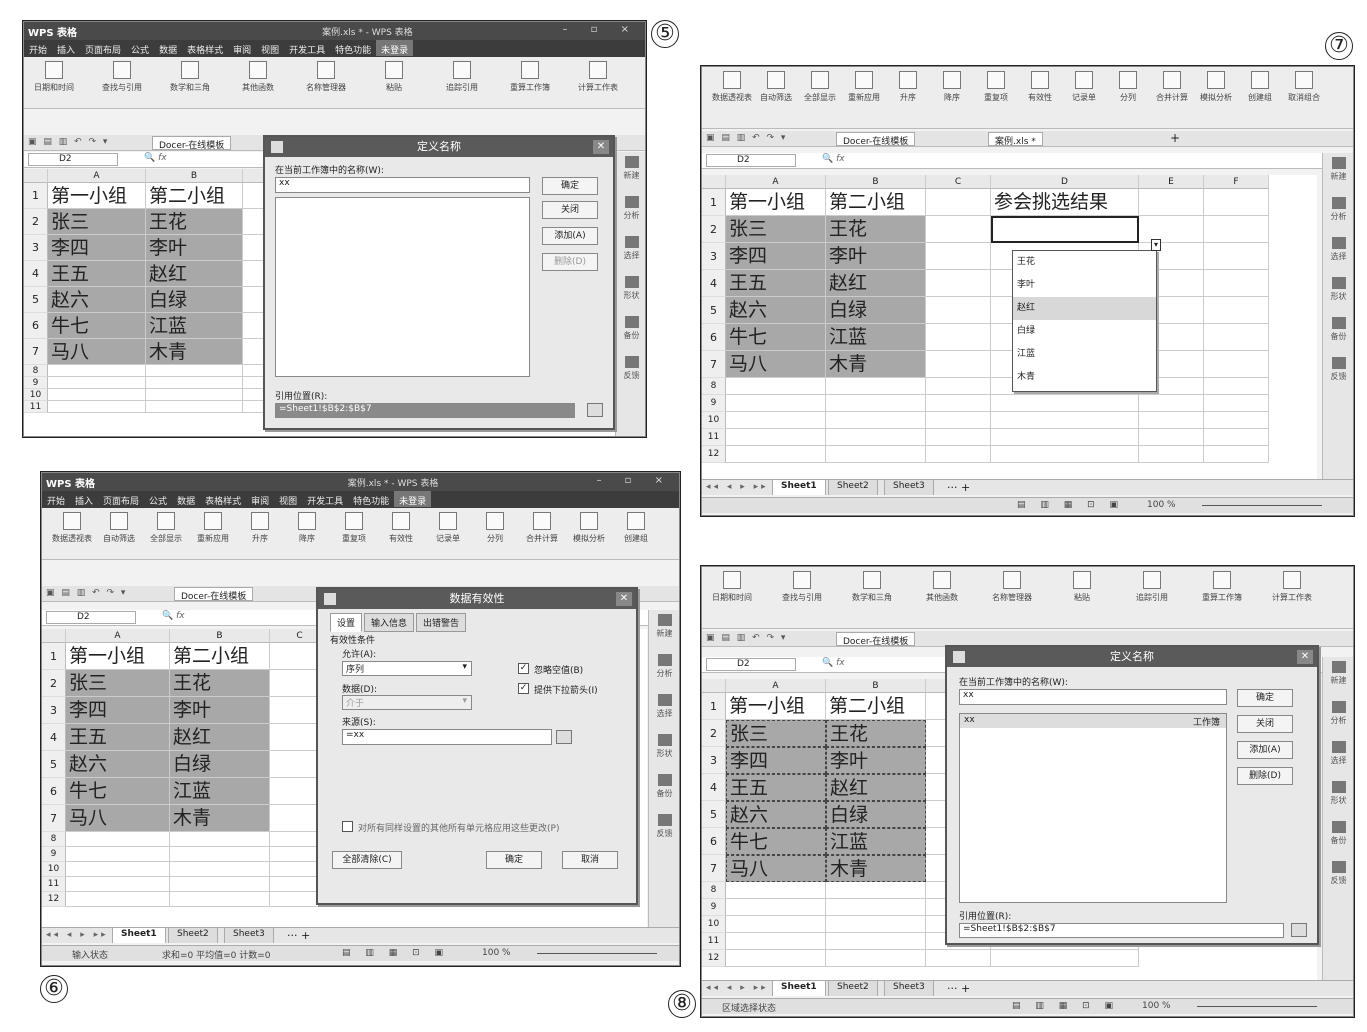 This screenshot has width=1367, height=1032. What do you see at coordinates (876, 229) in the screenshot?
I see `grid-cell: 王花` at bounding box center [876, 229].